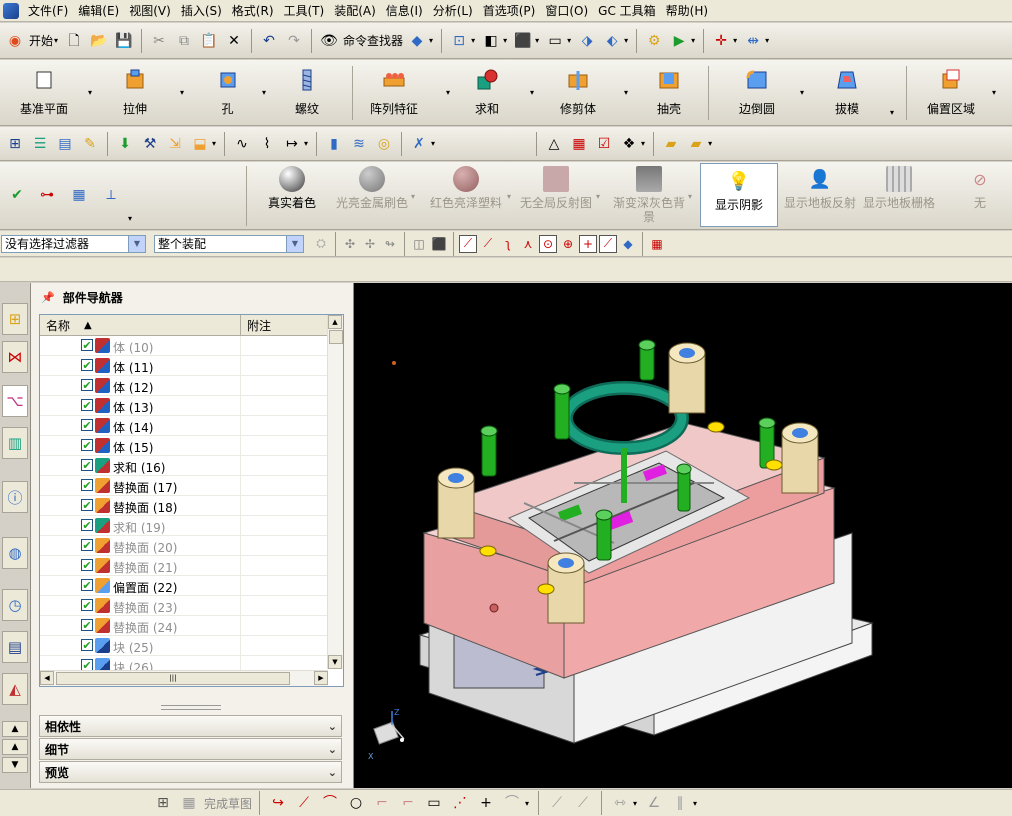  Describe the element at coordinates (583, 803) in the screenshot. I see `extend-icon: ⟋` at that location.